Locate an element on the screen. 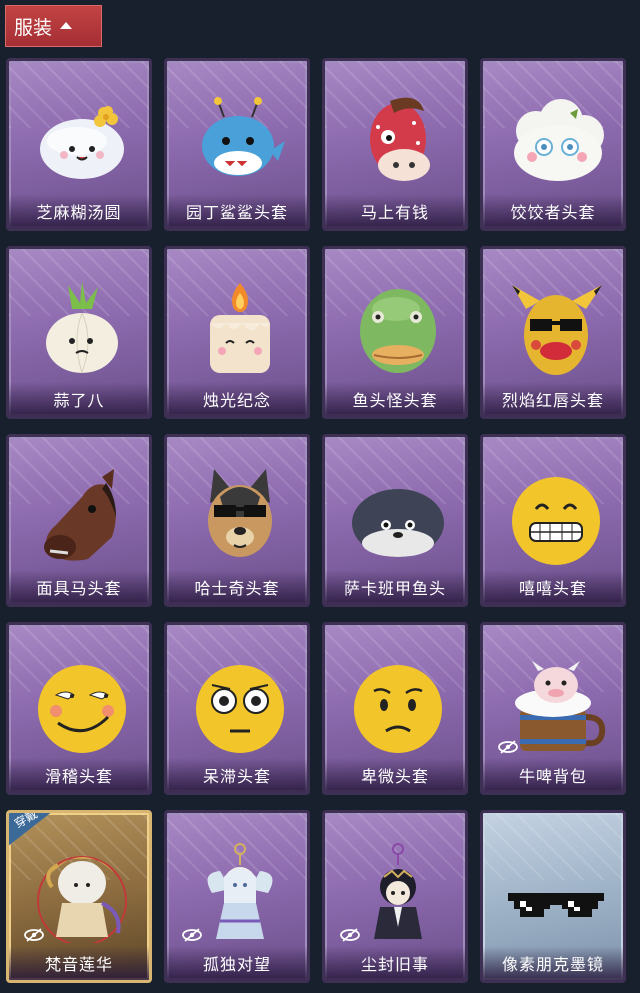 This screenshot has width=640, height=993. item-card-pikachu-mask: 烈焰红唇头套 is located at coordinates (553, 332).